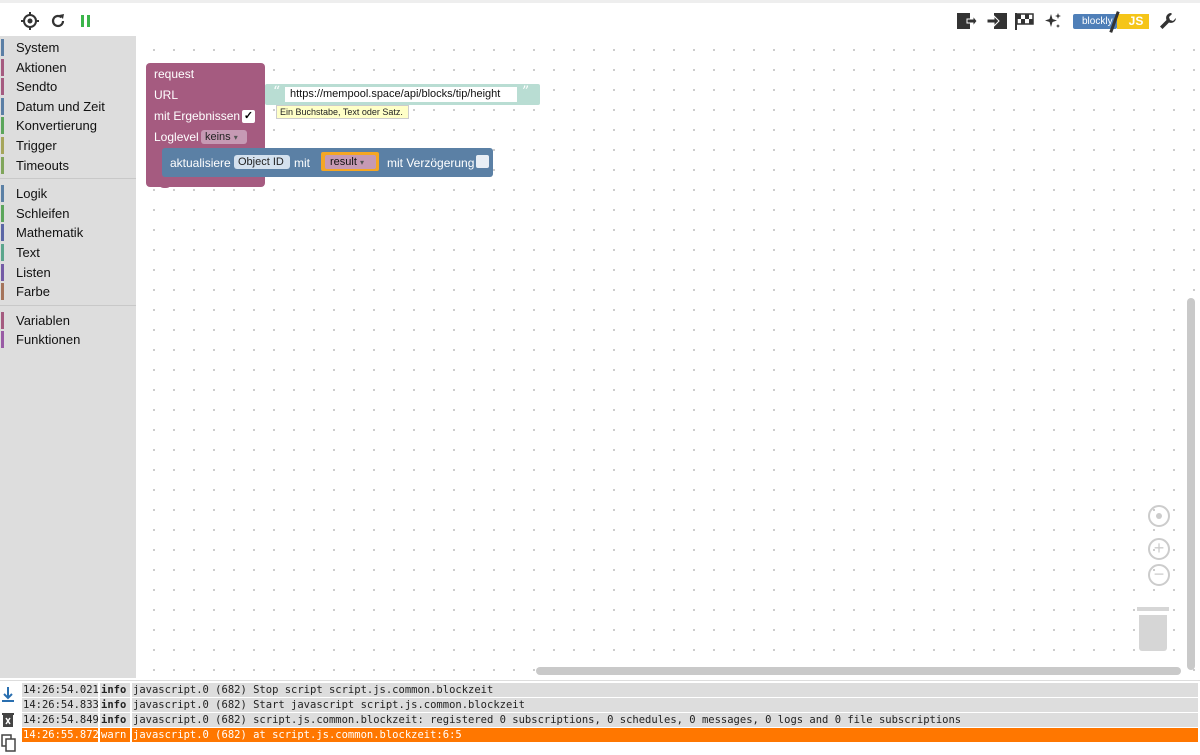 The width and height of the screenshot is (1200, 755). I want to click on sidebar-item-label: Listen, so click(33, 272).